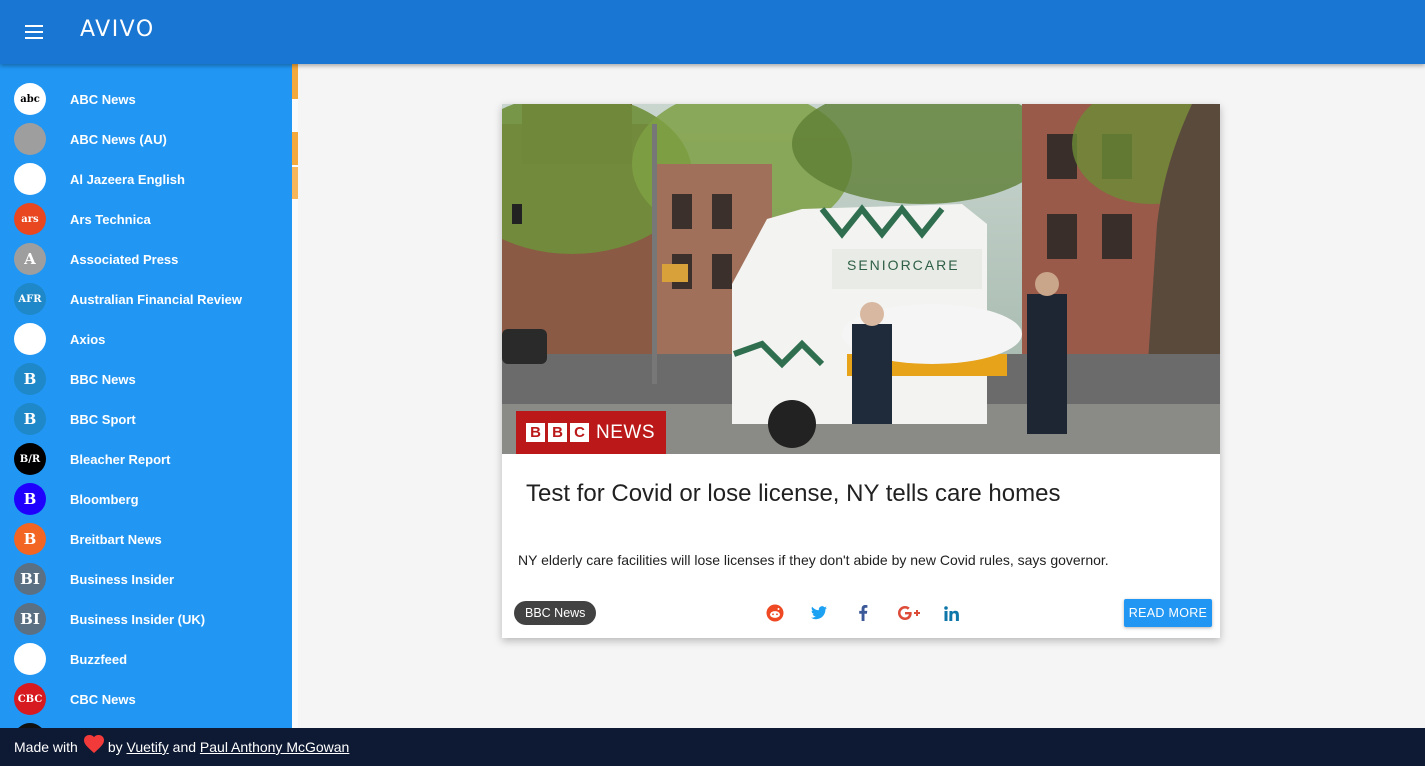 The height and width of the screenshot is (766, 1425). Describe the element at coordinates (88, 339) in the screenshot. I see `sidebar-item-label: Axios` at that location.